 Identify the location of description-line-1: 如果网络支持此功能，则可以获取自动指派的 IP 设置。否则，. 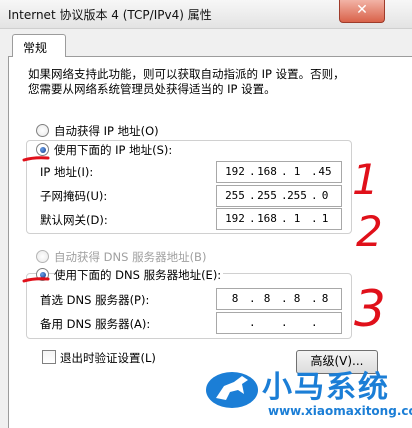
(186, 74).